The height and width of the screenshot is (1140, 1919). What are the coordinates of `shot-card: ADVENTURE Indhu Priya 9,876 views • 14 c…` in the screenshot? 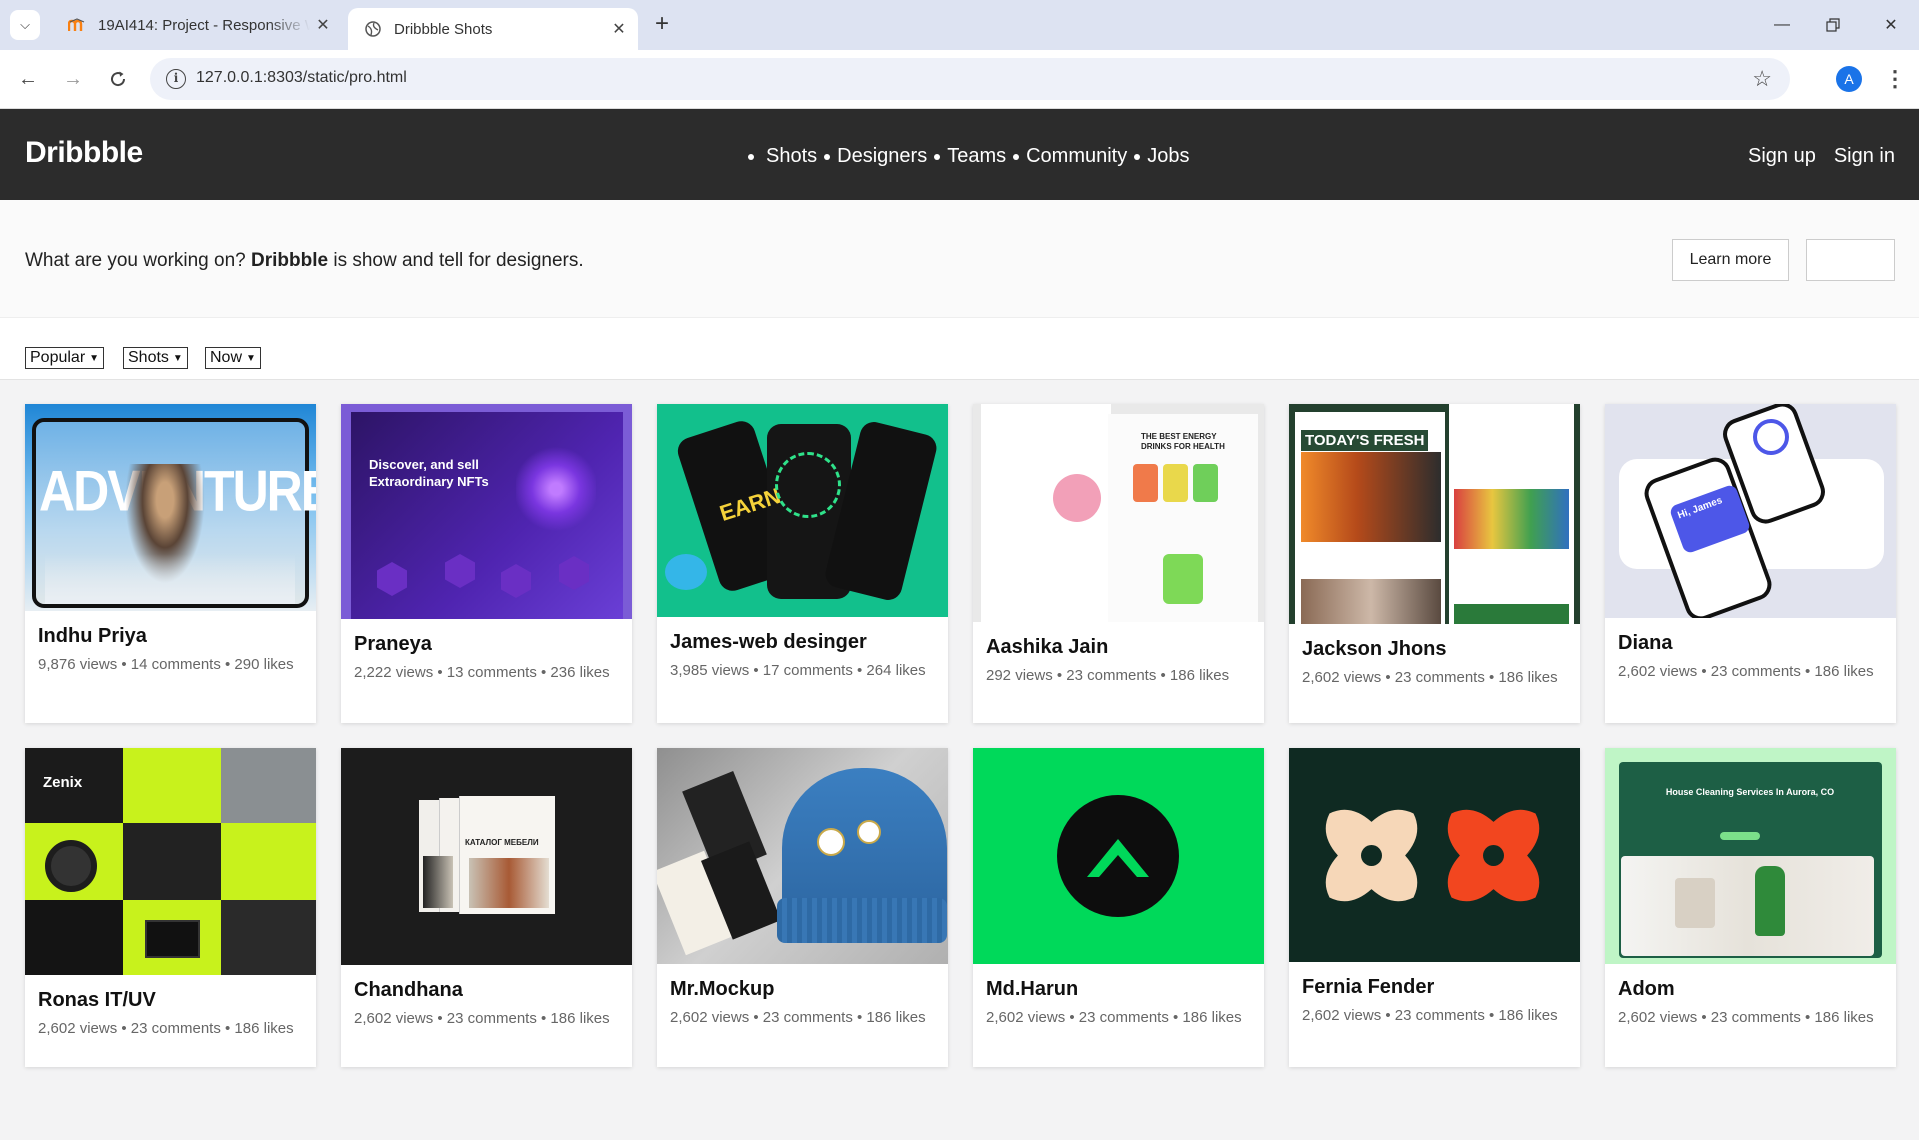 It's located at (170, 563).